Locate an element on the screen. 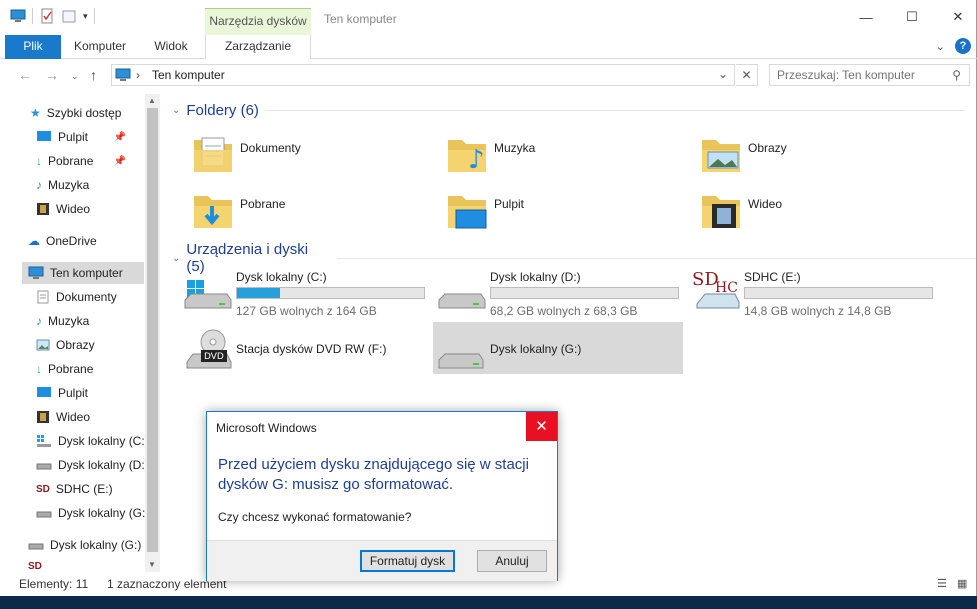  computer-icon is located at coordinates (18, 16).